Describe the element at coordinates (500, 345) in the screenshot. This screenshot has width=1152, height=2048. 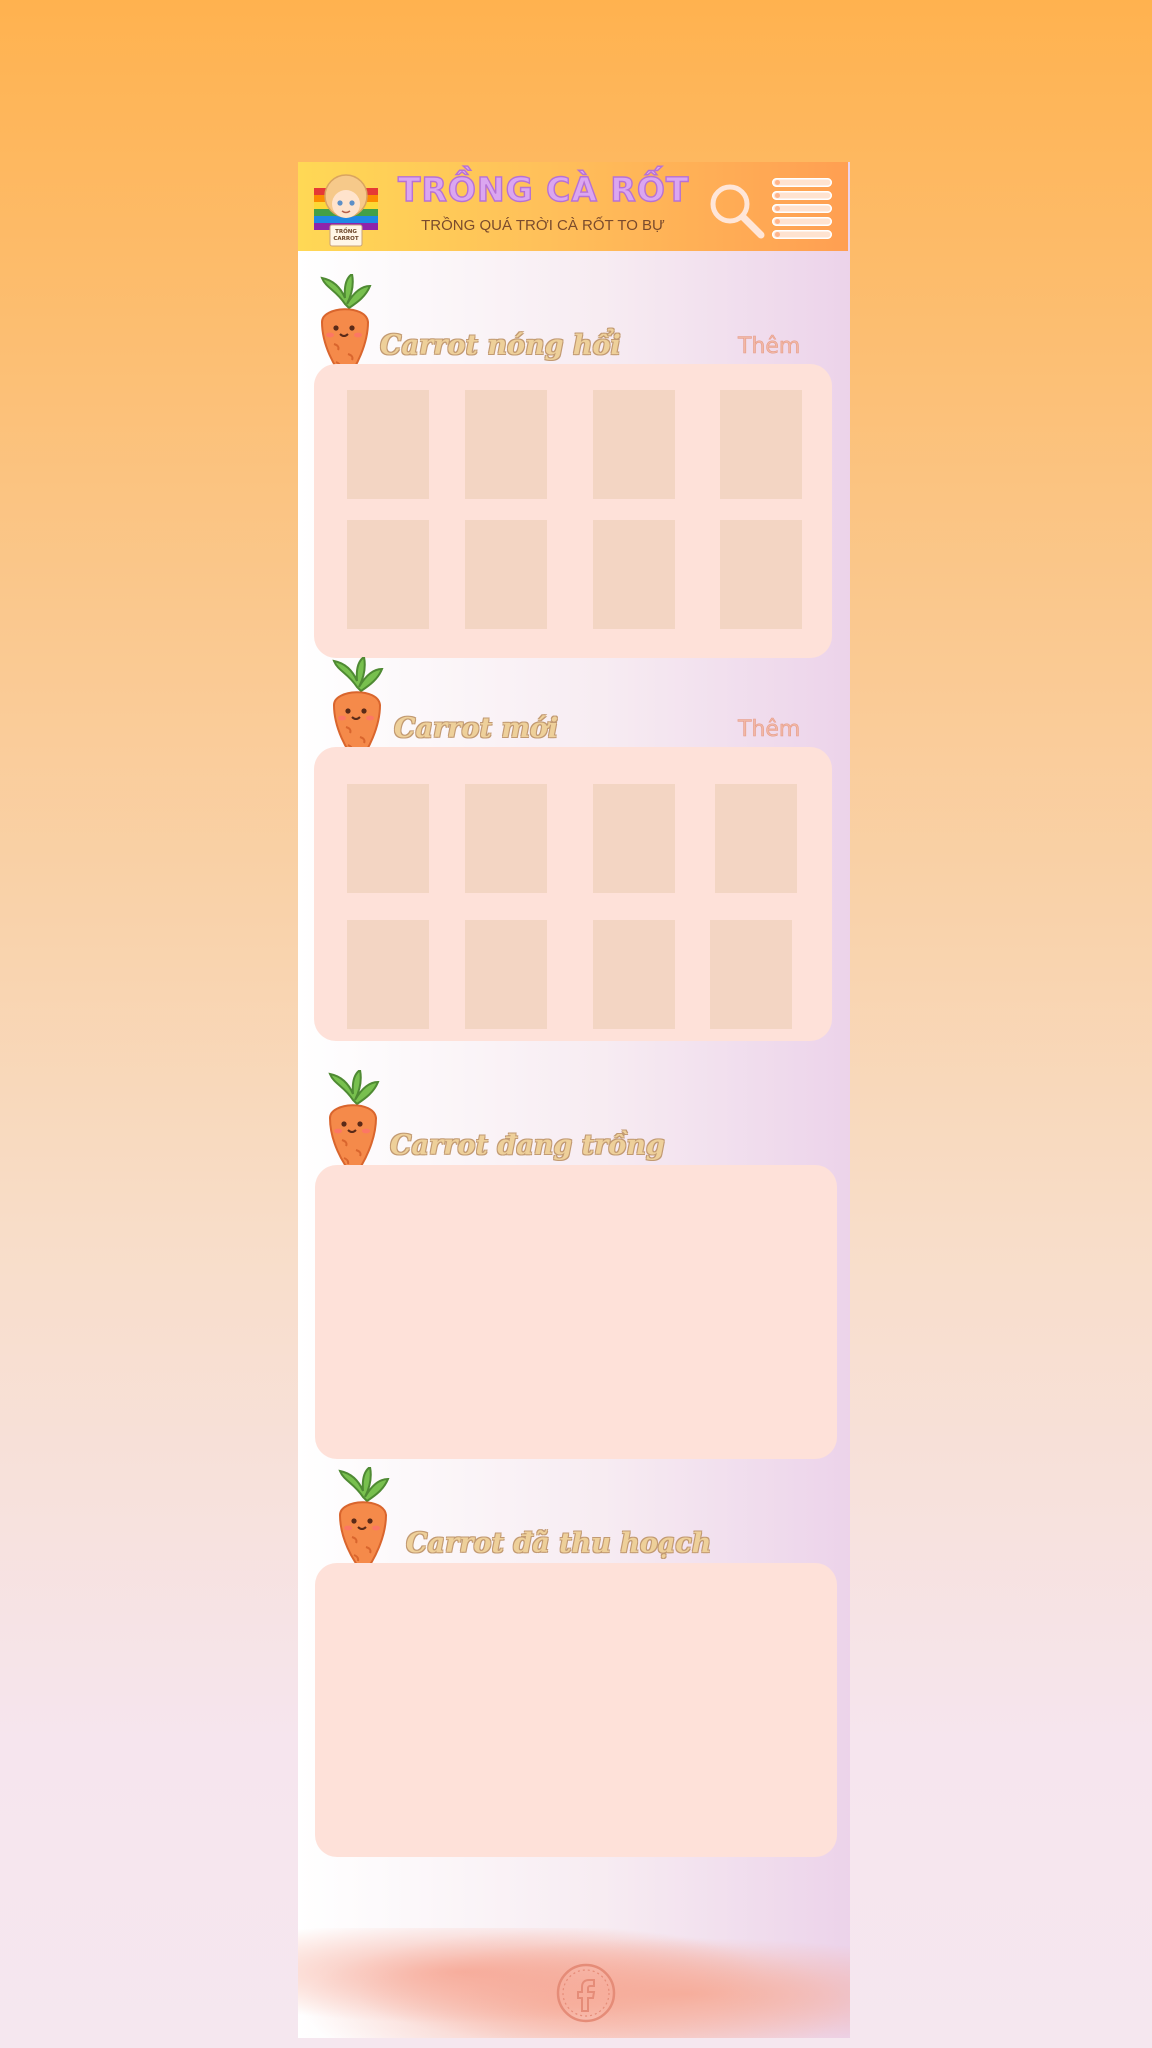
I see `section-title-hot: Carrot nóng hổi` at that location.